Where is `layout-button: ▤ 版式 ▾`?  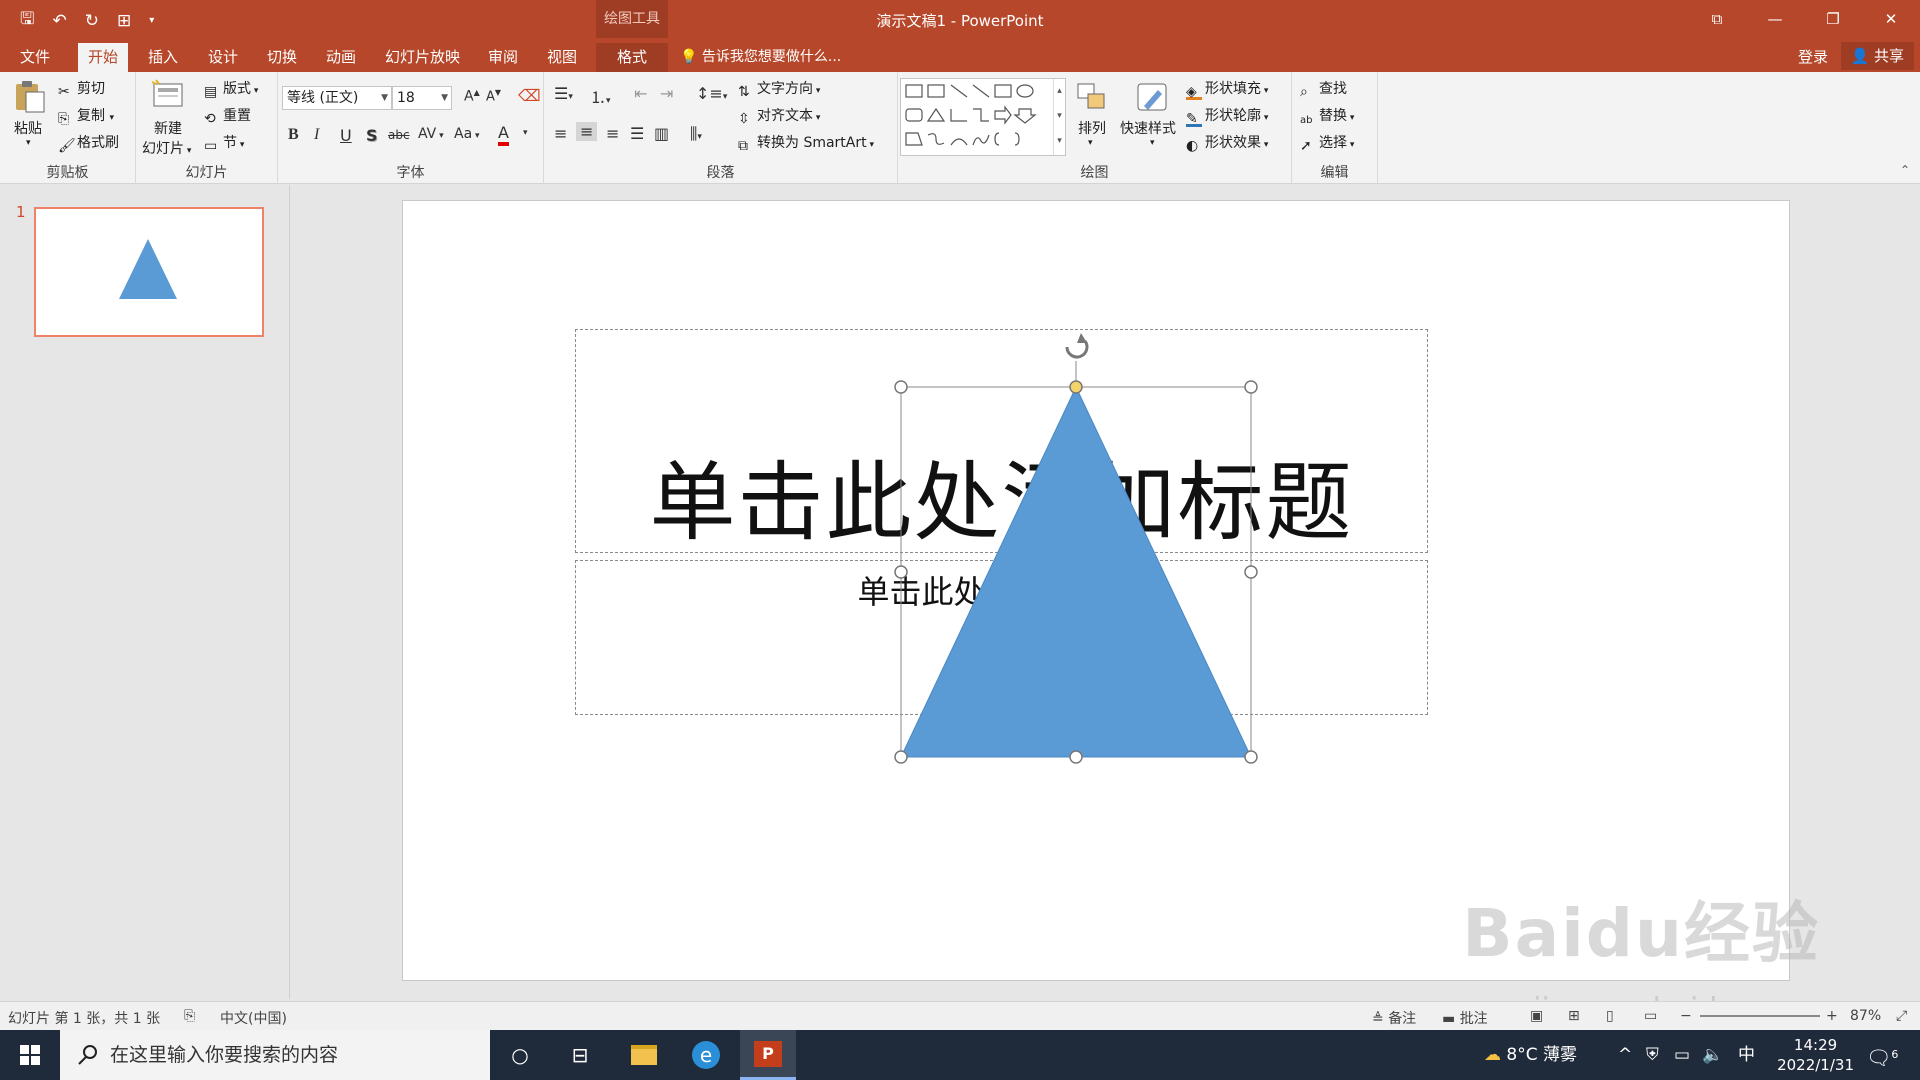
layout-button: ▤ 版式 ▾ is located at coordinates (231, 89).